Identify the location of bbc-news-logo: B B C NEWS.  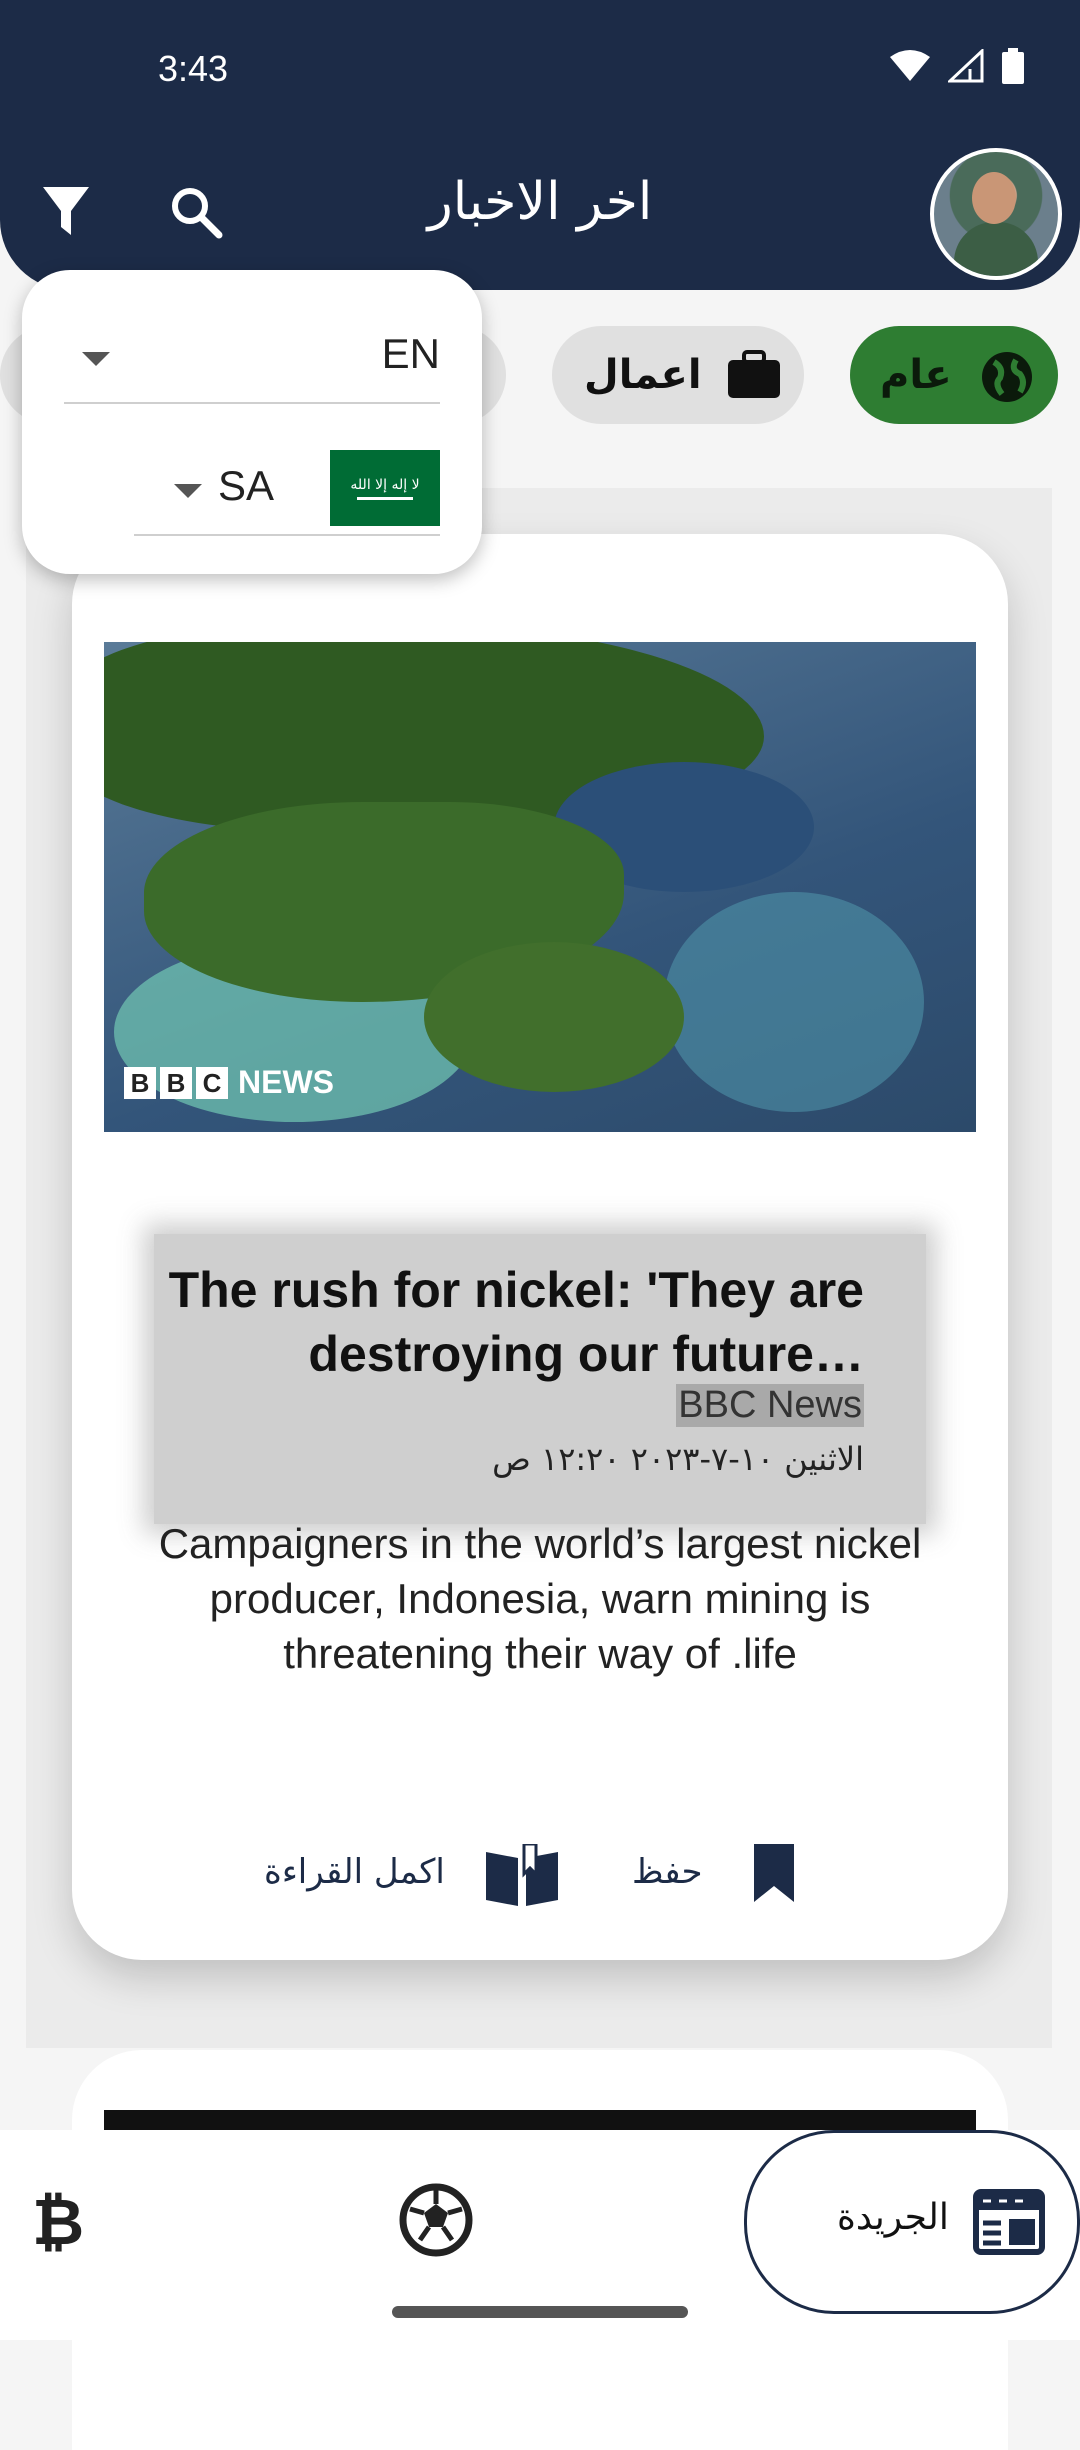
(229, 1082).